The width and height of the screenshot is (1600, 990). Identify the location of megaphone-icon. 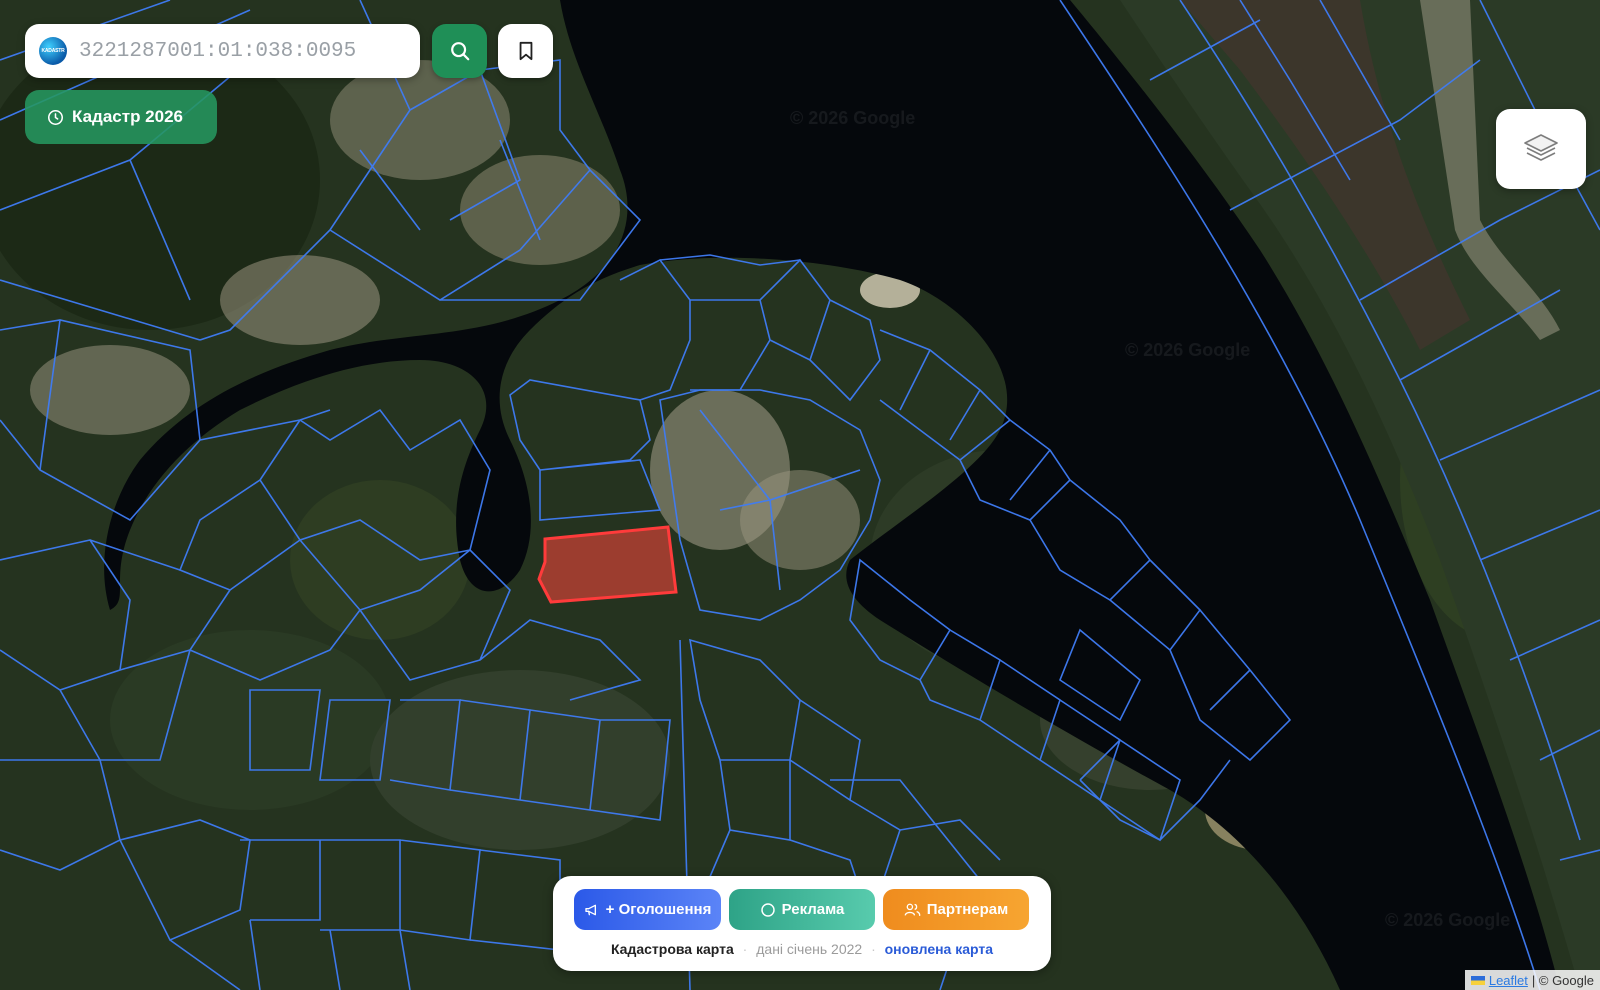
(590, 909).